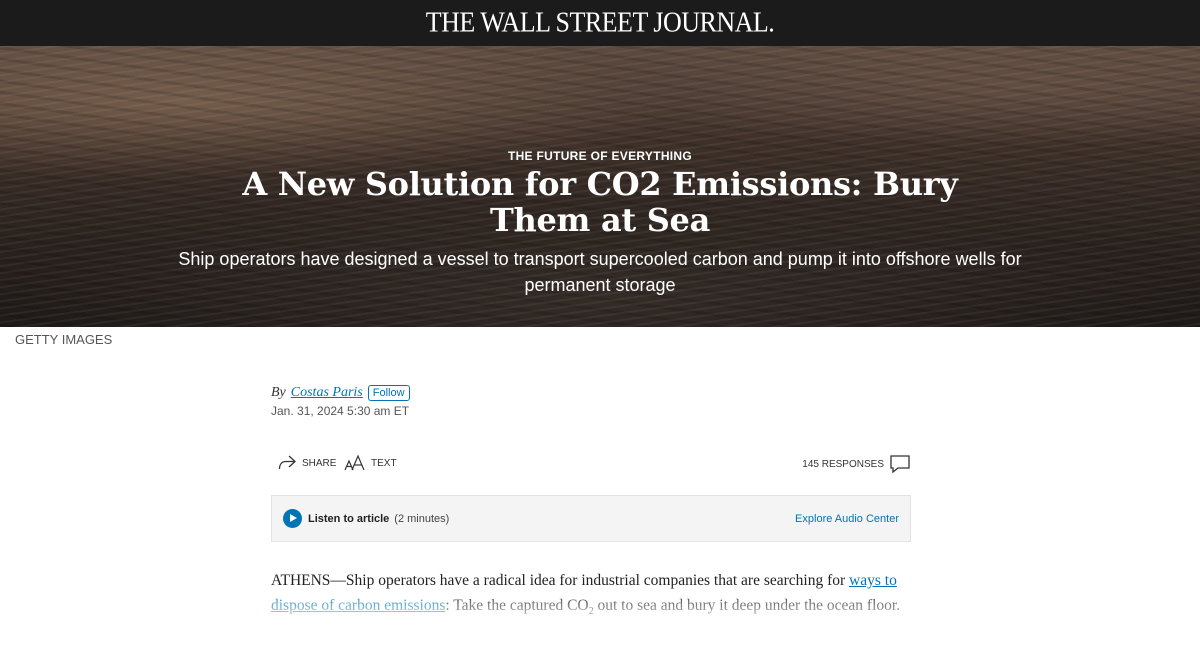  I want to click on explore-audio-center-link: Explore Audio Center, so click(847, 519).